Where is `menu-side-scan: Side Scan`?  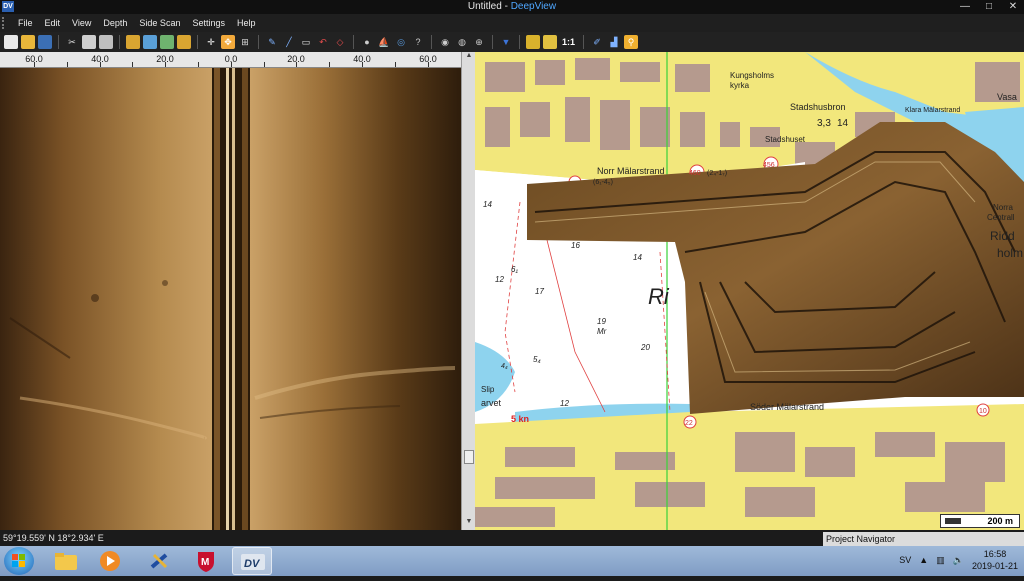 menu-side-scan: Side Scan is located at coordinates (159, 23).